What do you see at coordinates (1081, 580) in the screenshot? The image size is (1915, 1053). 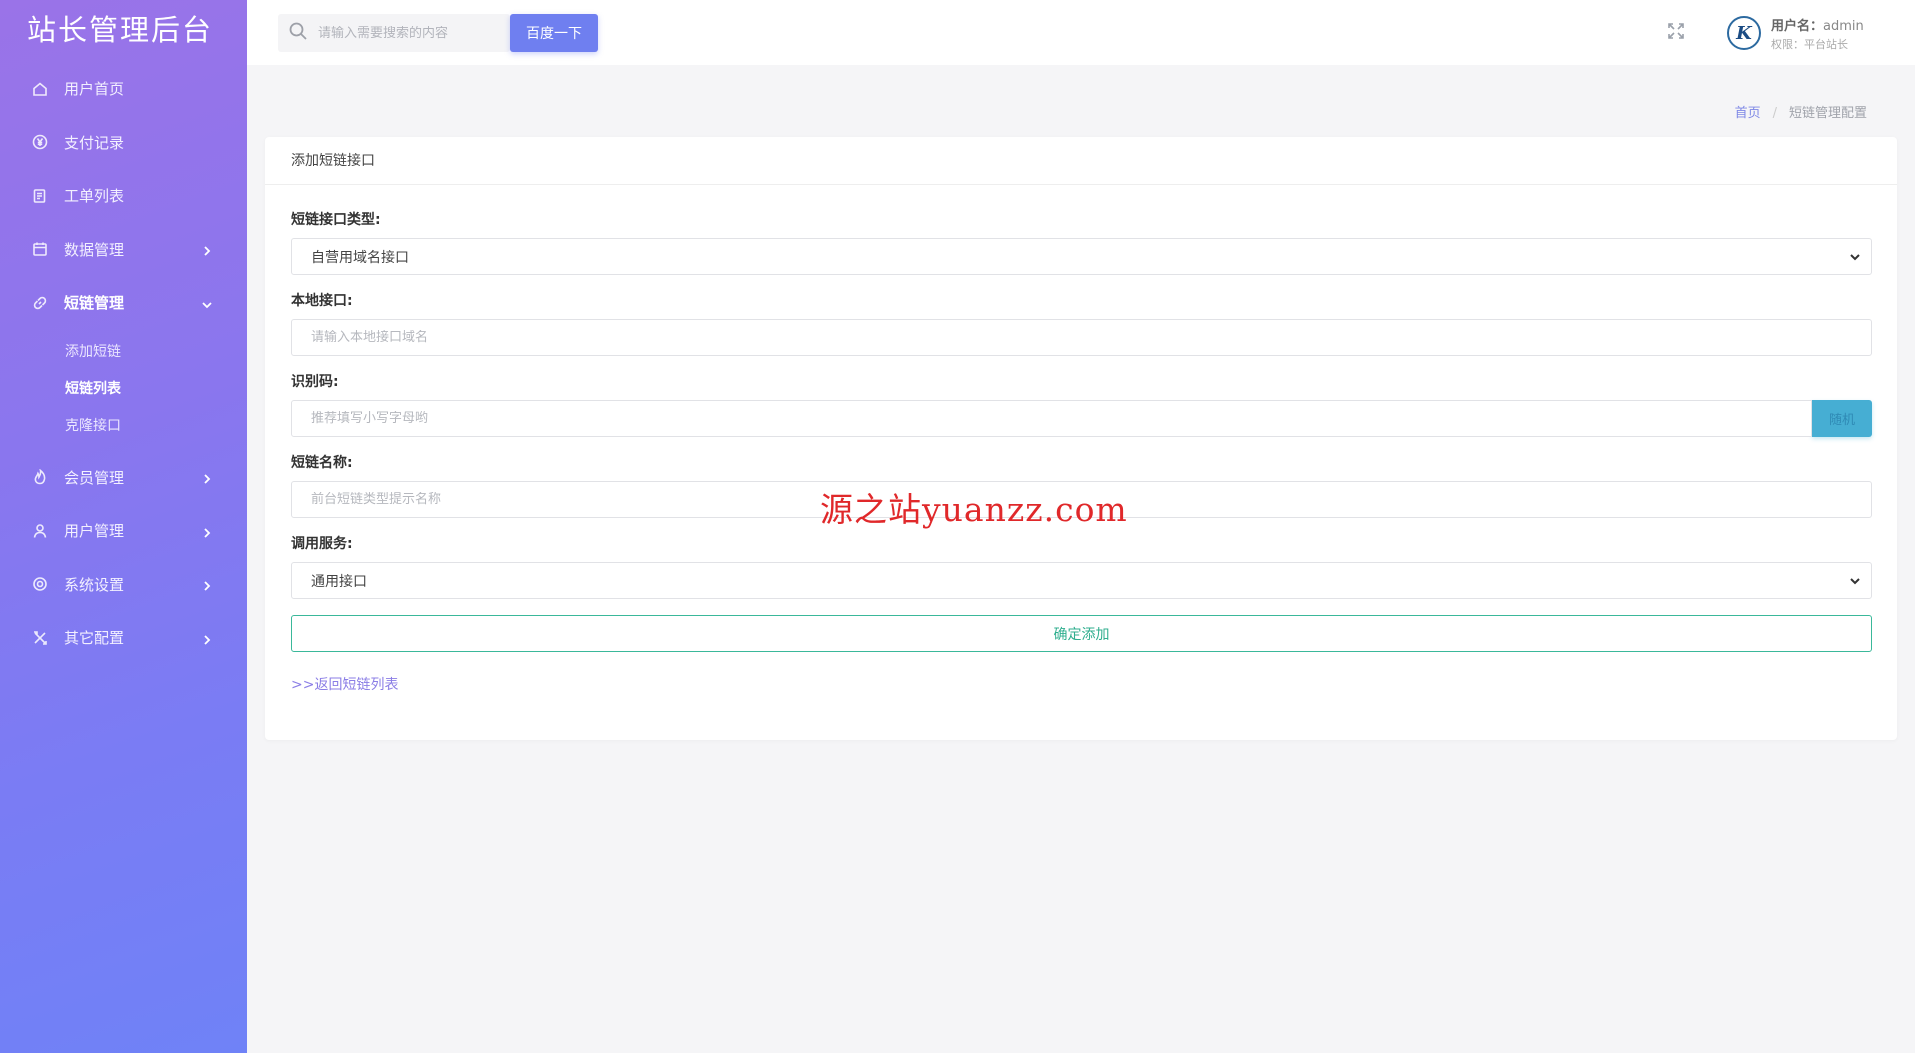 I see `service-select: 通用接口` at bounding box center [1081, 580].